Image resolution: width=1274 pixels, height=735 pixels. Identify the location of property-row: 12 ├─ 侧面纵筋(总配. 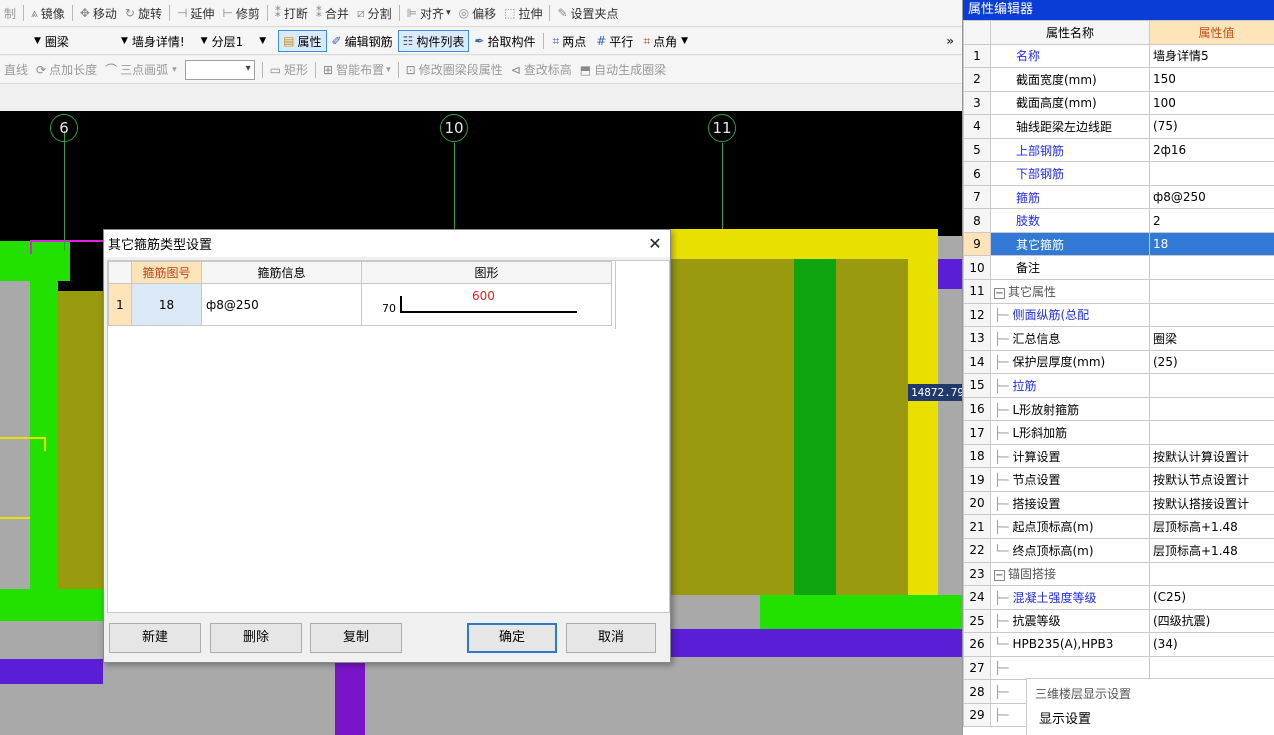
(1118, 315).